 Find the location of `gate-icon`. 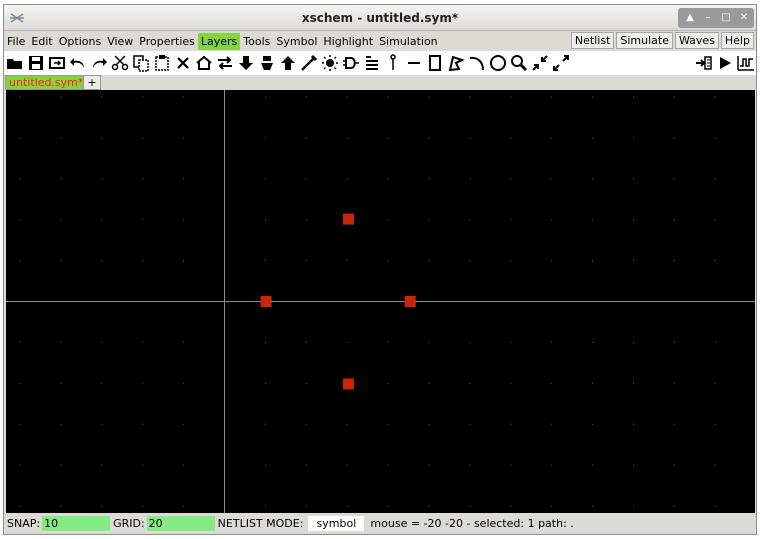

gate-icon is located at coordinates (350, 63).